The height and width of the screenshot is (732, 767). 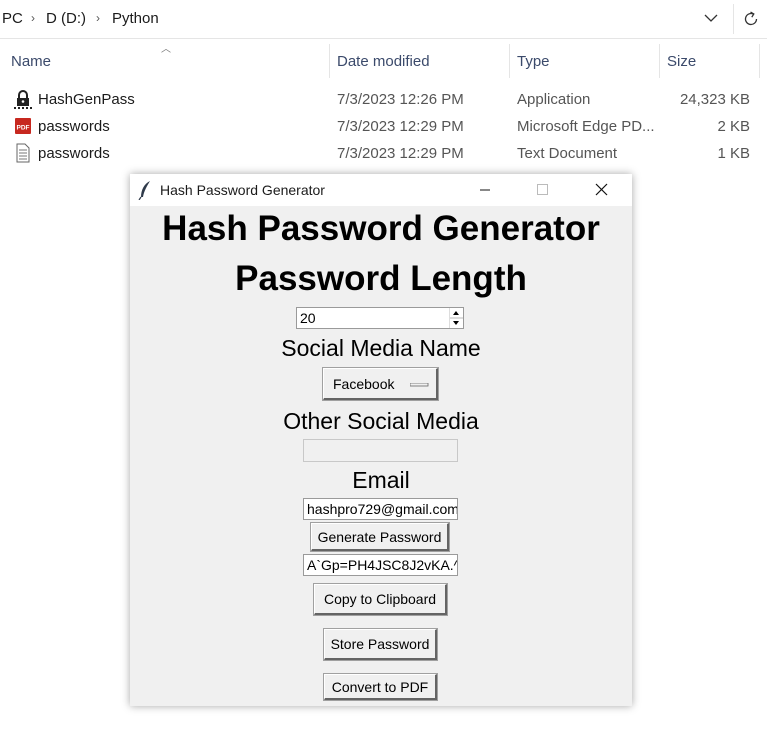 I want to click on email-input: hashpro729@gmail.com, so click(x=380, y=509).